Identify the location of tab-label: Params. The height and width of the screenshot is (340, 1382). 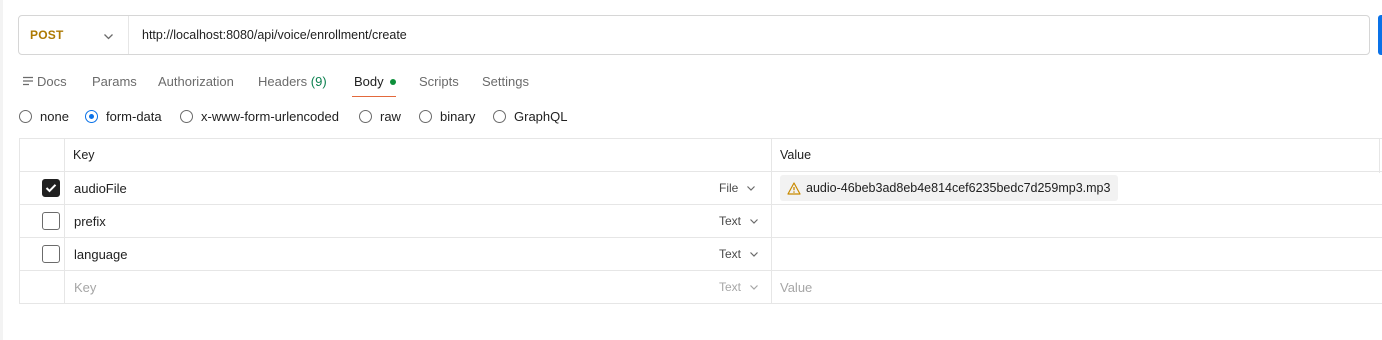
(114, 81).